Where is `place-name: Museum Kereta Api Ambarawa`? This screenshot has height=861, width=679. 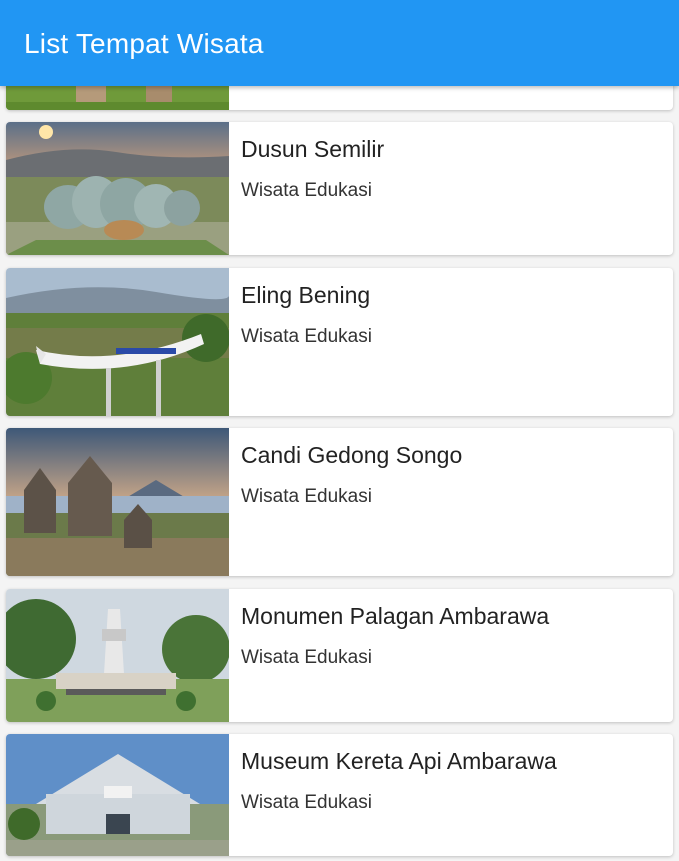
place-name: Museum Kereta Api Ambarawa is located at coordinates (399, 761).